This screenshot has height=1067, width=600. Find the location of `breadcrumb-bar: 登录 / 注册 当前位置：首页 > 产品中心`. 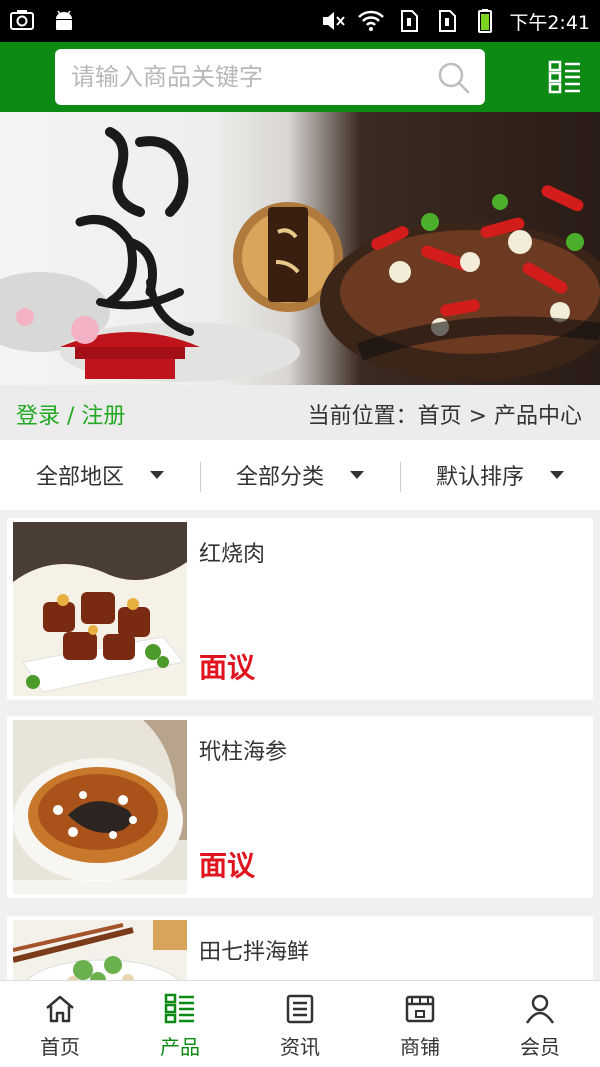

breadcrumb-bar: 登录 / 注册 当前位置：首页 > 产品中心 is located at coordinates (300, 412).